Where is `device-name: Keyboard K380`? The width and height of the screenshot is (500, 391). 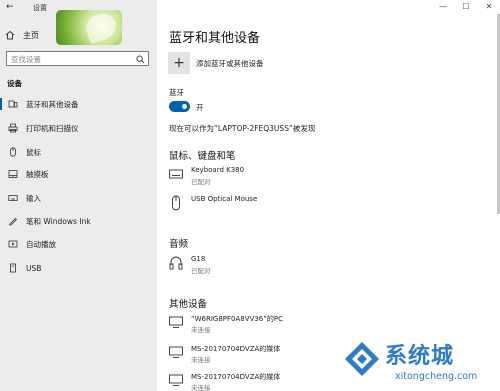 device-name: Keyboard K380 is located at coordinates (218, 170).